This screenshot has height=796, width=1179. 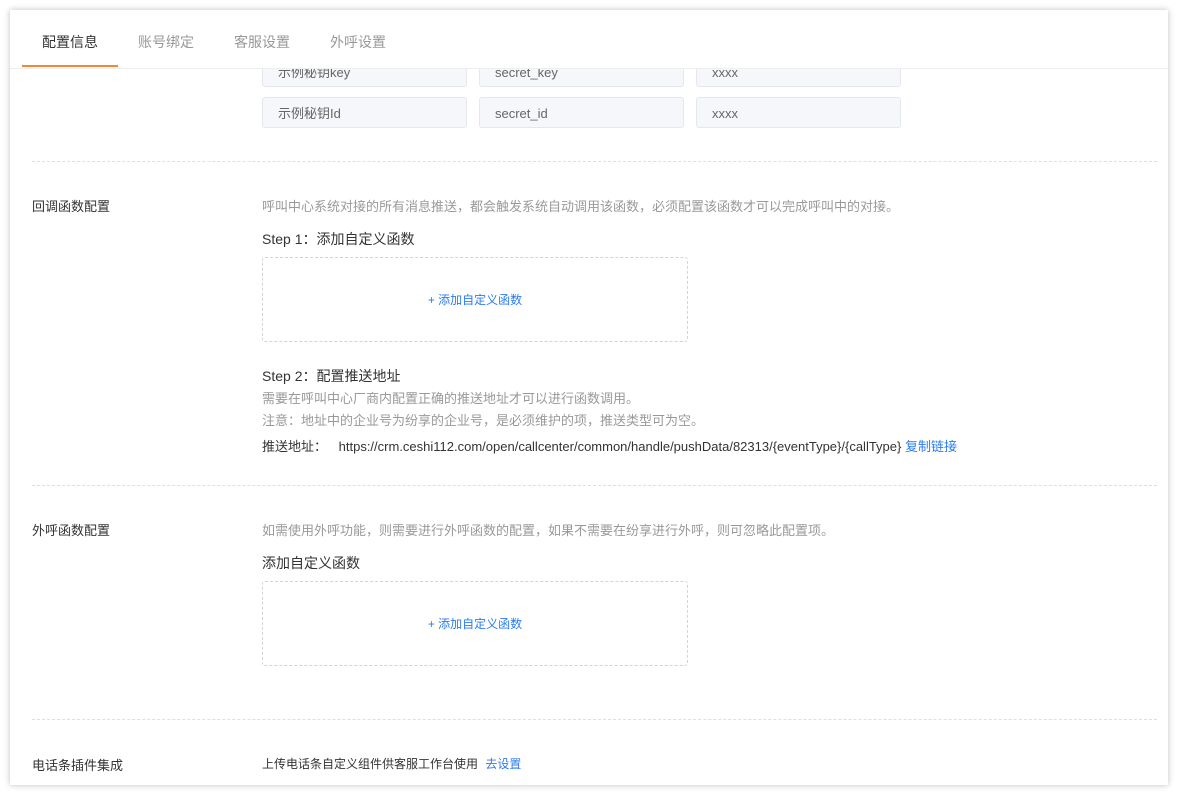 I want to click on go-settings-link: 去设置, so click(x=503, y=764).